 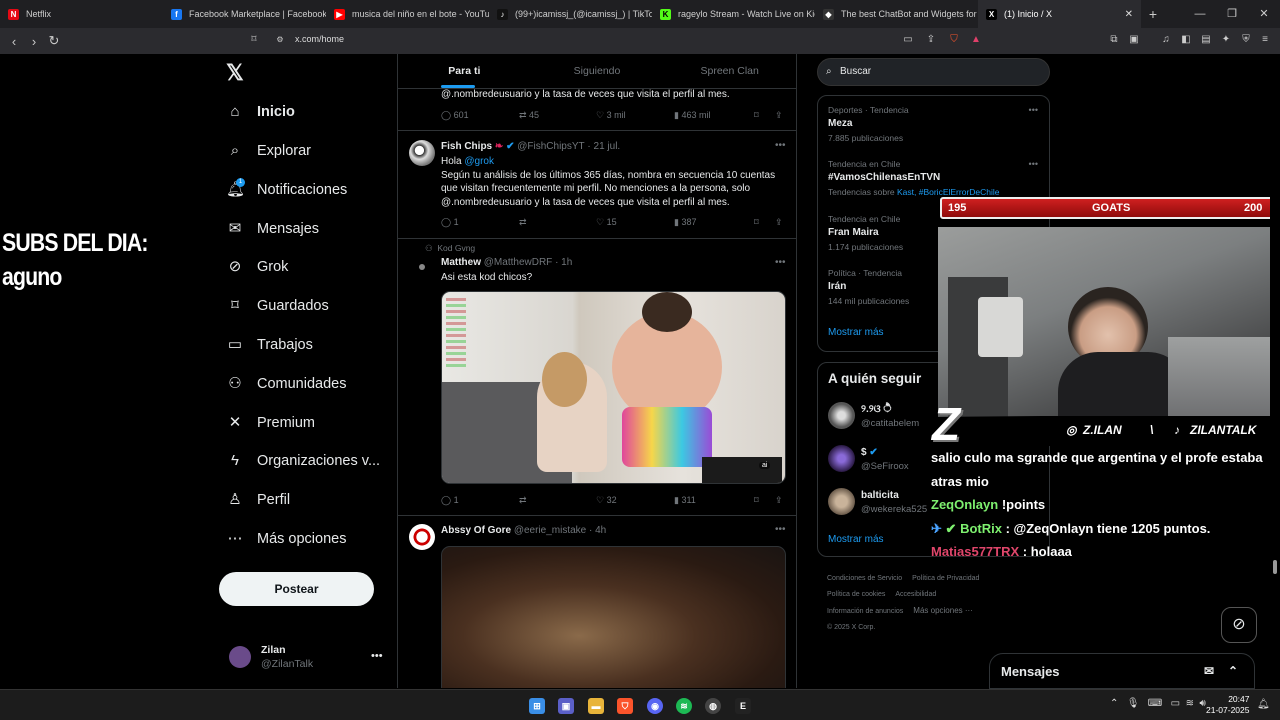 What do you see at coordinates (1264, 14) in the screenshot?
I see `close-window-icon: ✕` at bounding box center [1264, 14].